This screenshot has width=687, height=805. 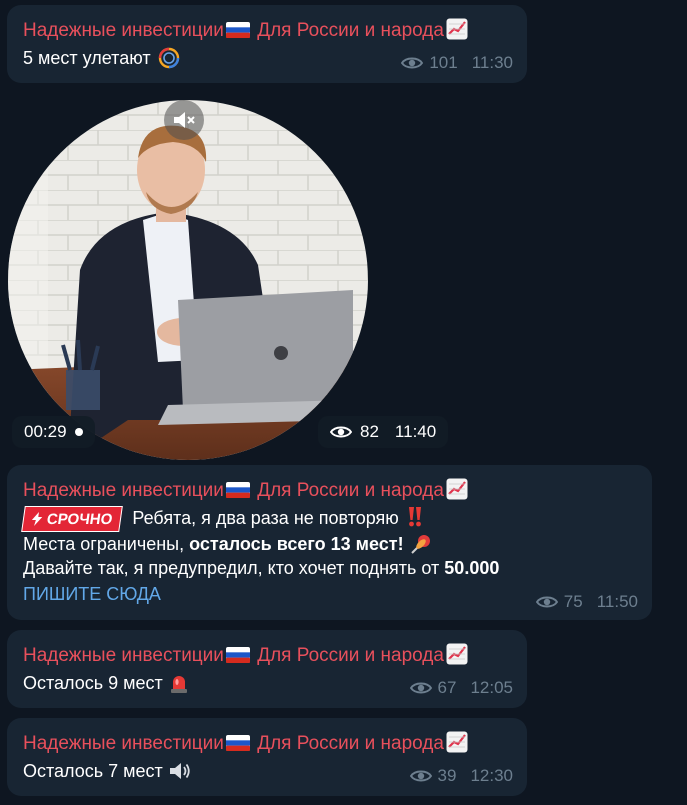 What do you see at coordinates (106, 544) in the screenshot?
I see `message-line-2-text: Места ограничены,` at bounding box center [106, 544].